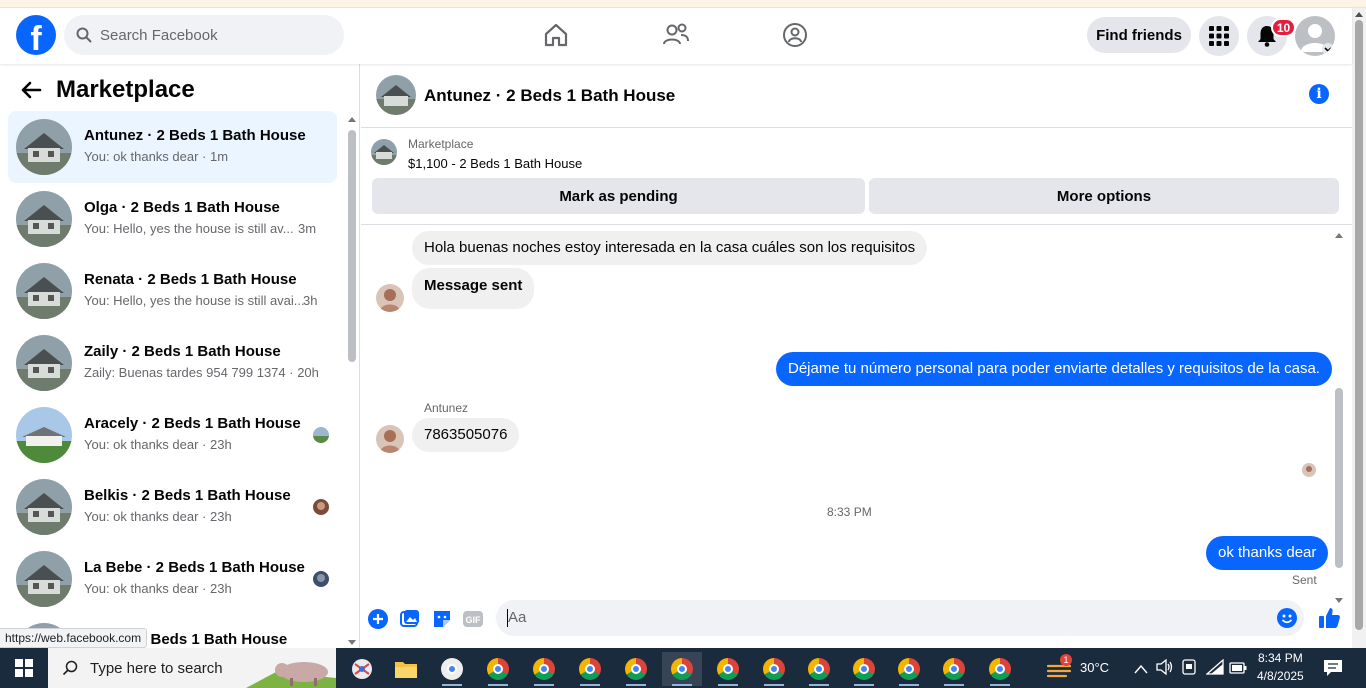 Image resolution: width=1366 pixels, height=688 pixels. I want to click on chat-title: Antunez · 2 Beds 1 Bath House, so click(549, 96).